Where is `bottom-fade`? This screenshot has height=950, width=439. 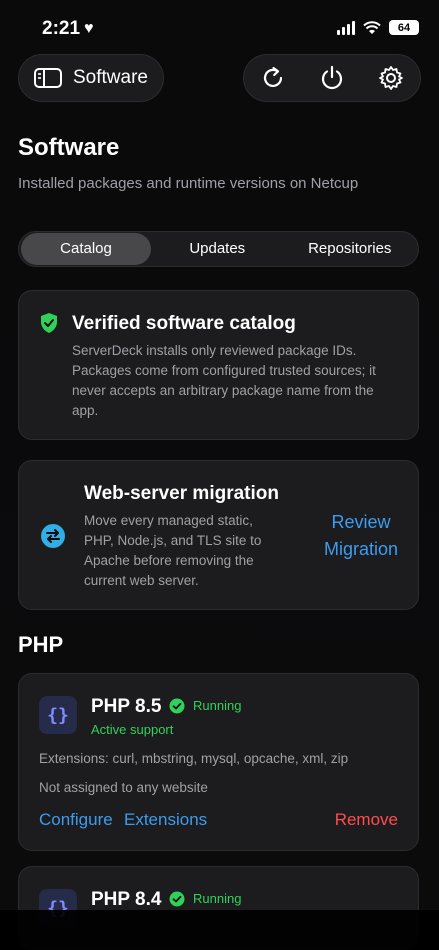
bottom-fade is located at coordinates (219, 930).